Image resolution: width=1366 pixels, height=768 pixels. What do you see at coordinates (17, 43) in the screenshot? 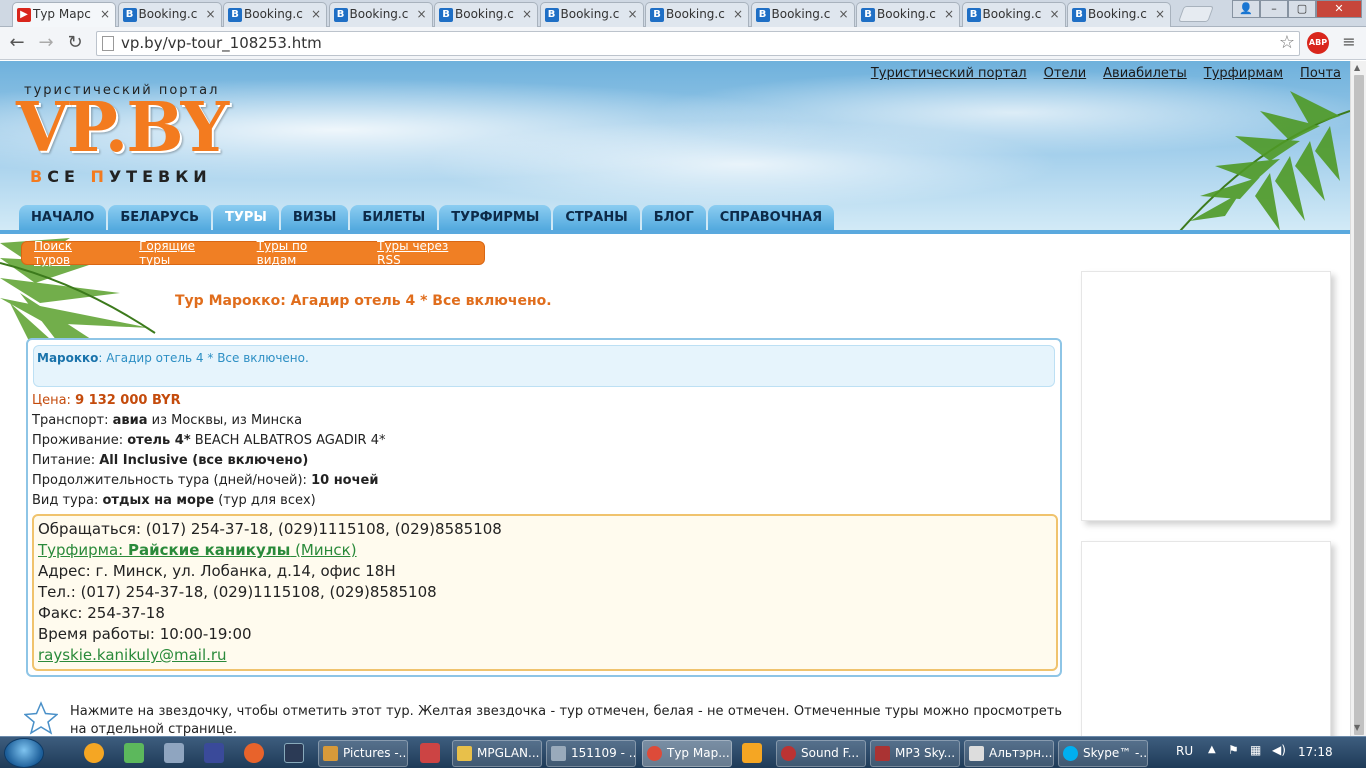
I see `back-icon: ←` at bounding box center [17, 43].